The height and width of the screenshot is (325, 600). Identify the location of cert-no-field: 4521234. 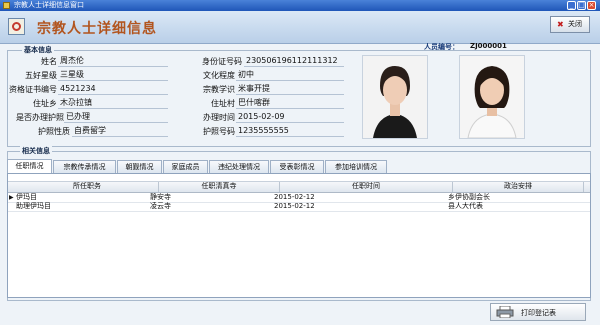
(113, 89).